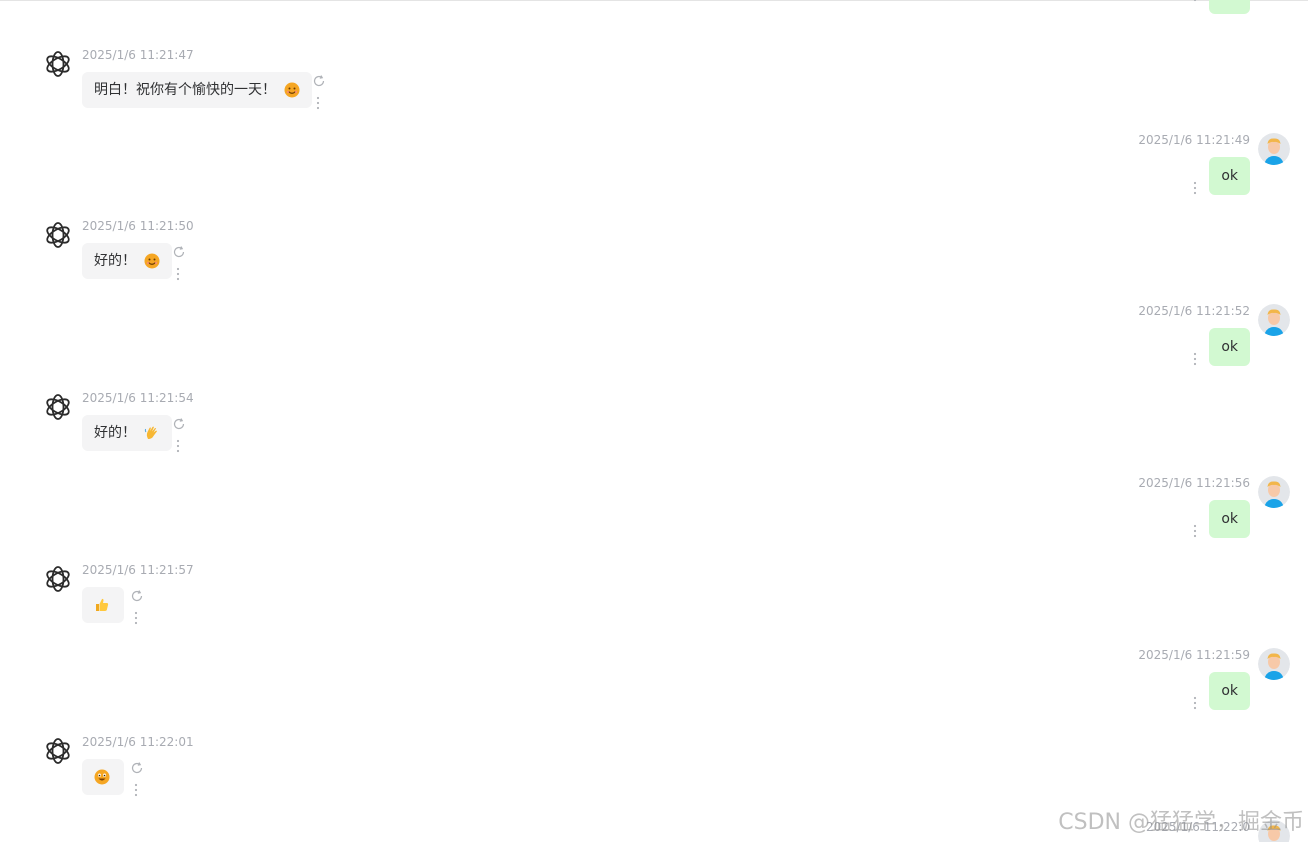  What do you see at coordinates (1140, 508) in the screenshot?
I see `user-message: 2025/1/6 11:21:56 ok` at bounding box center [1140, 508].